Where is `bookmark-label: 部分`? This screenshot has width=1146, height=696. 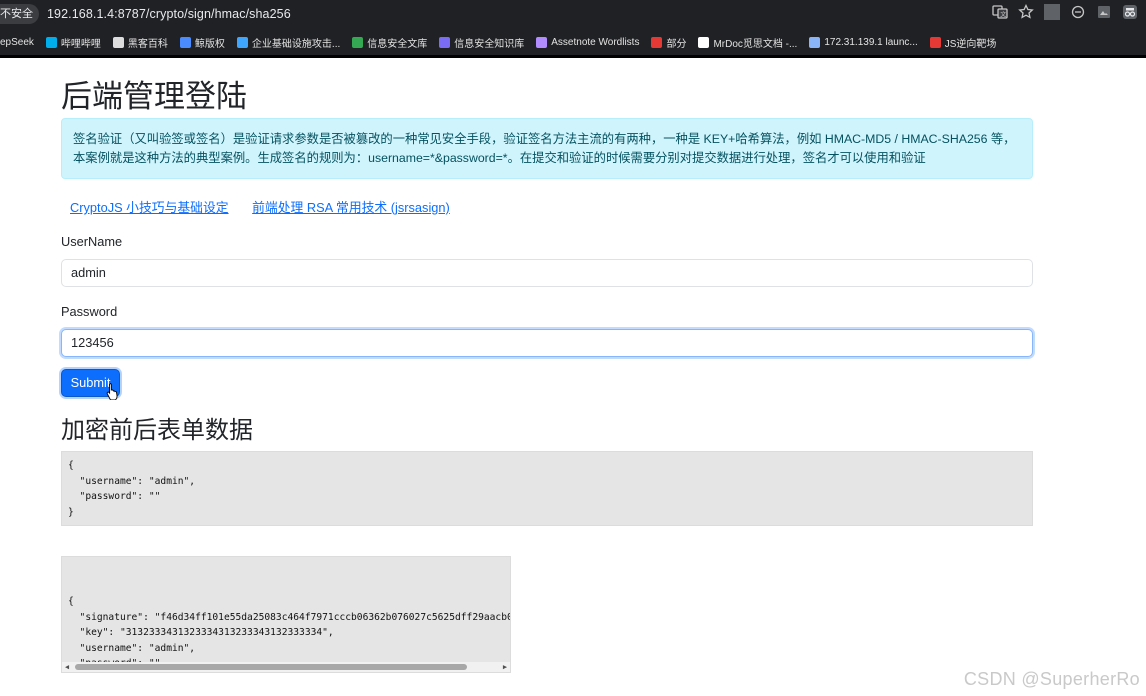
bookmark-label: 部分 is located at coordinates (676, 44).